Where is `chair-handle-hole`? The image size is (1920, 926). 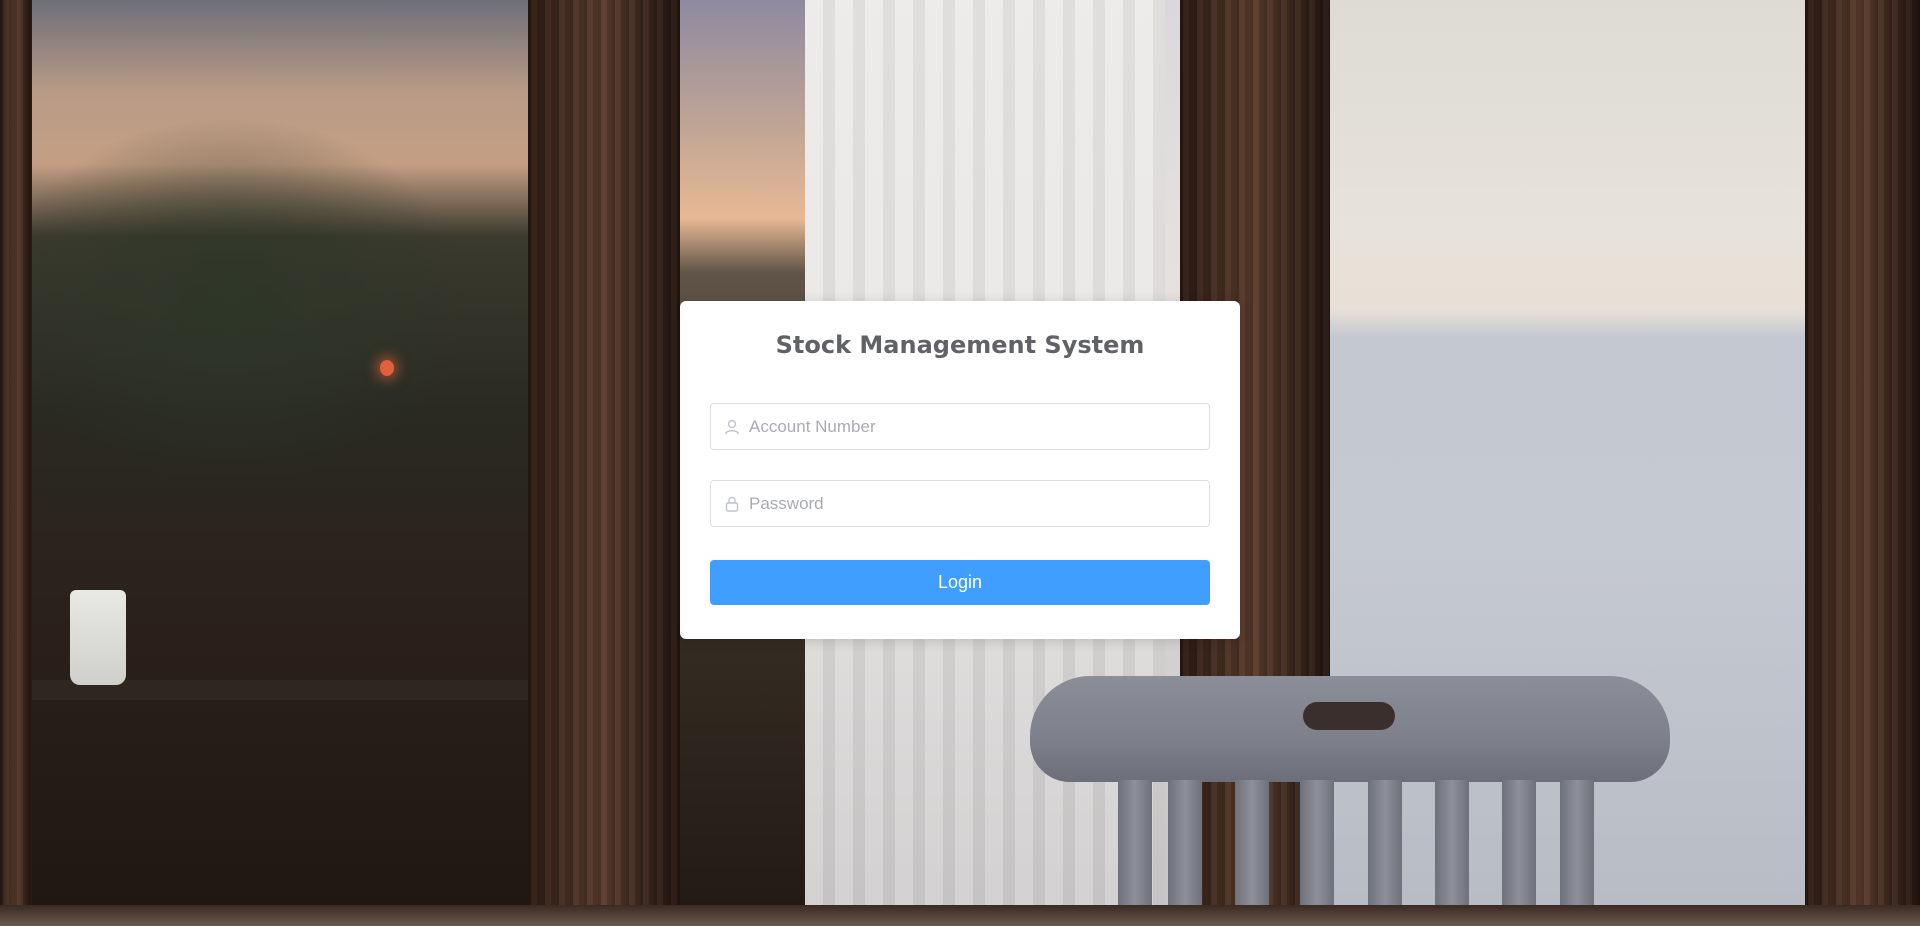 chair-handle-hole is located at coordinates (1349, 716).